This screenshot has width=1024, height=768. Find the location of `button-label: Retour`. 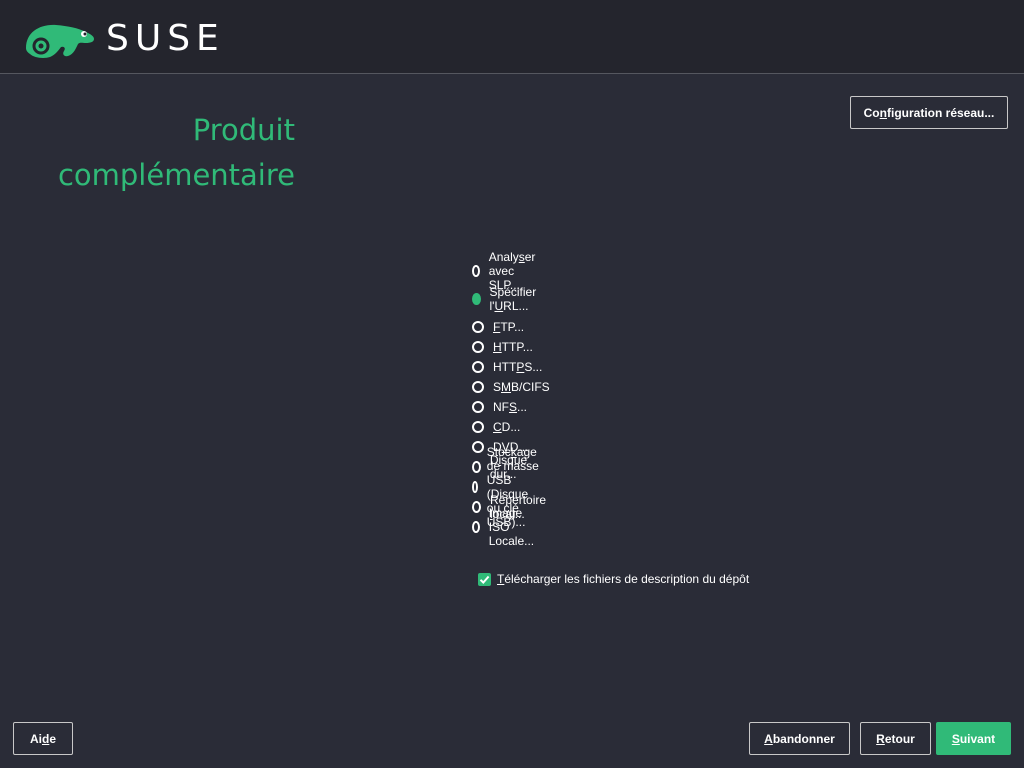

button-label: Retour is located at coordinates (895, 738).